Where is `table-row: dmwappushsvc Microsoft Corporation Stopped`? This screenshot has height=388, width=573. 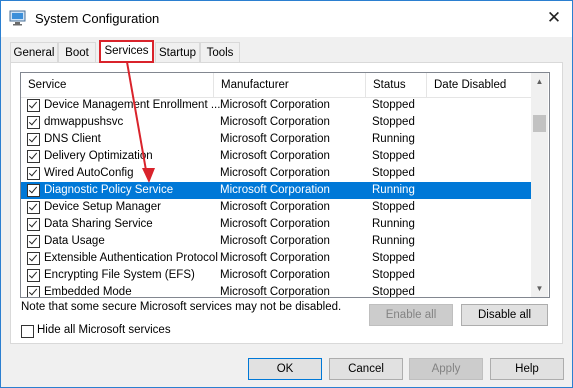
table-row: dmwappushsvc Microsoft Corporation Stopped is located at coordinates (276, 122).